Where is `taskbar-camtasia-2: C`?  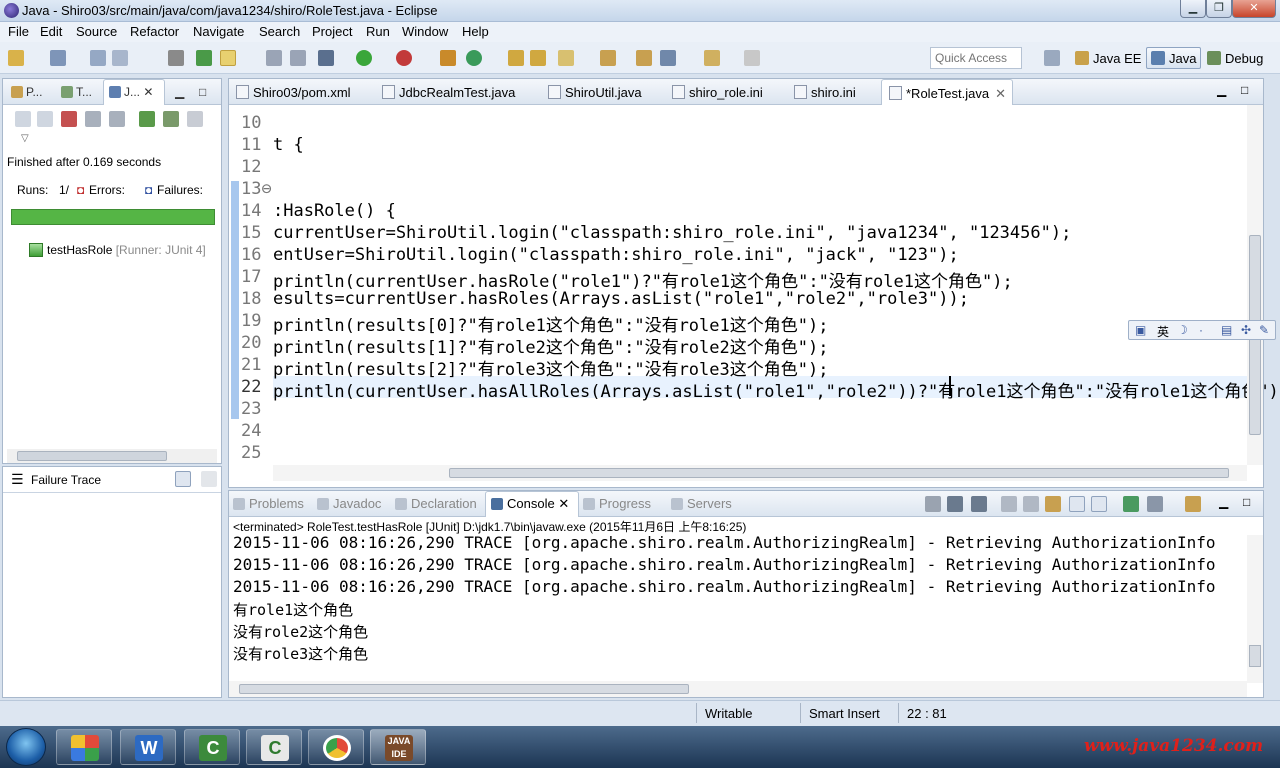 taskbar-camtasia-2: C is located at coordinates (274, 747).